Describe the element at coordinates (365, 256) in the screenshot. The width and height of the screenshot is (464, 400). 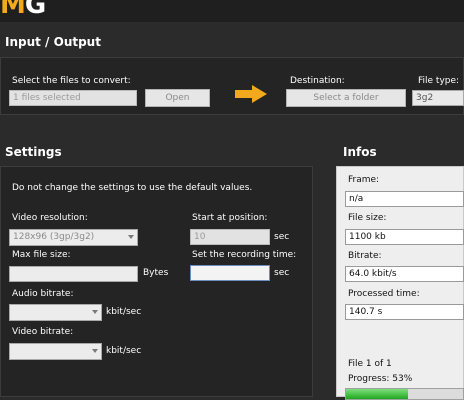
I see `bitrate-label: Bitrate:` at that location.